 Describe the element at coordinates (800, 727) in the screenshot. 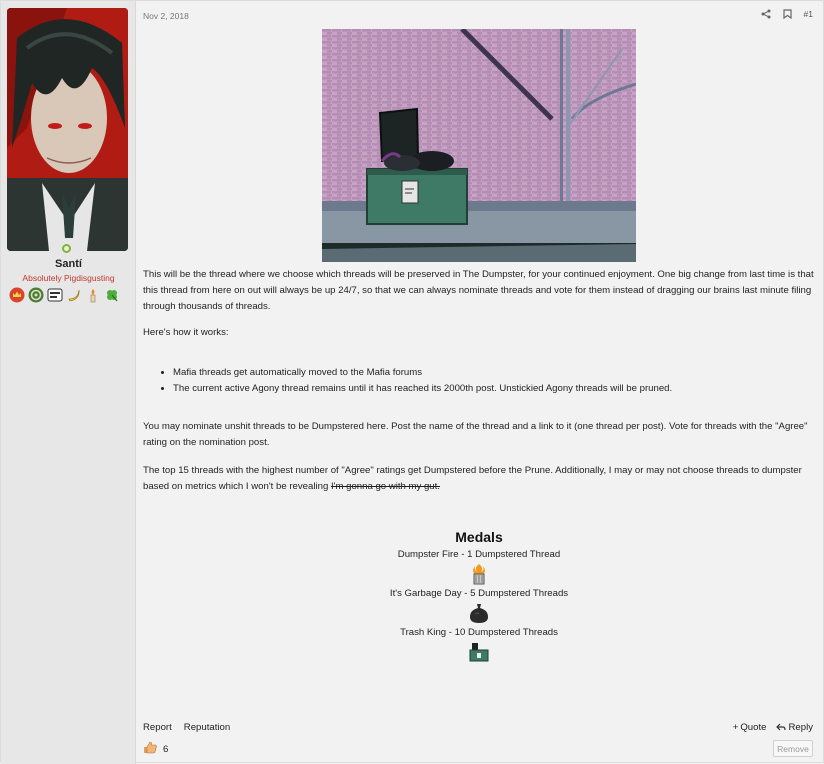

I see `reply-label: Reply` at that location.